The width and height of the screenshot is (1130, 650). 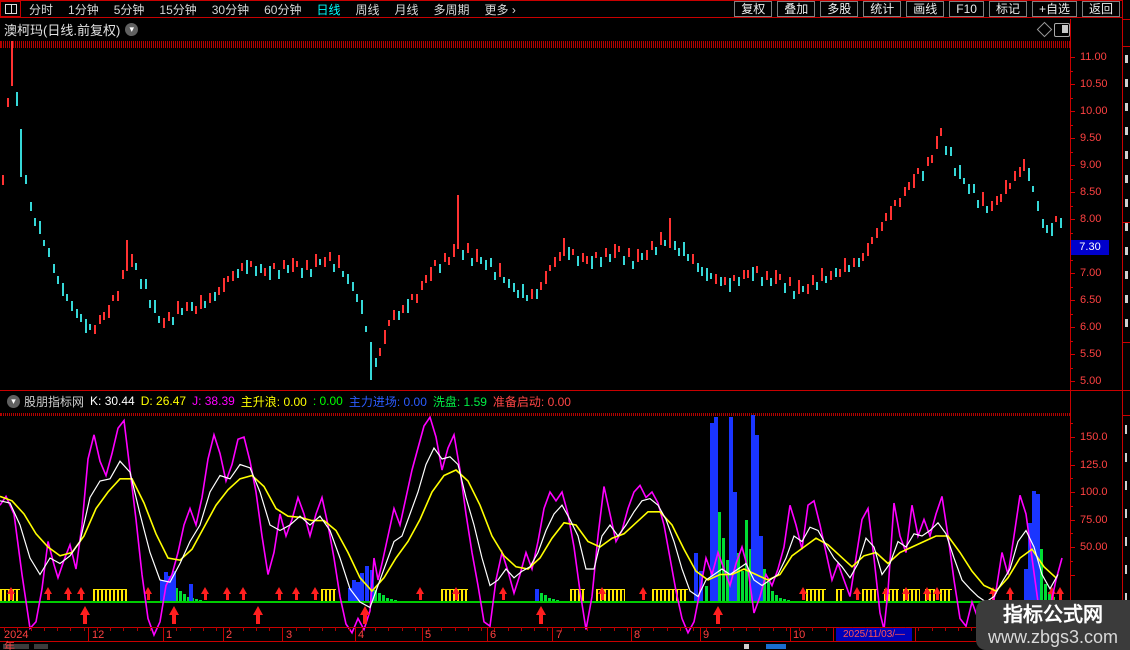 What do you see at coordinates (1091, 165) in the screenshot?
I see `price-label: 9.00` at bounding box center [1091, 165].